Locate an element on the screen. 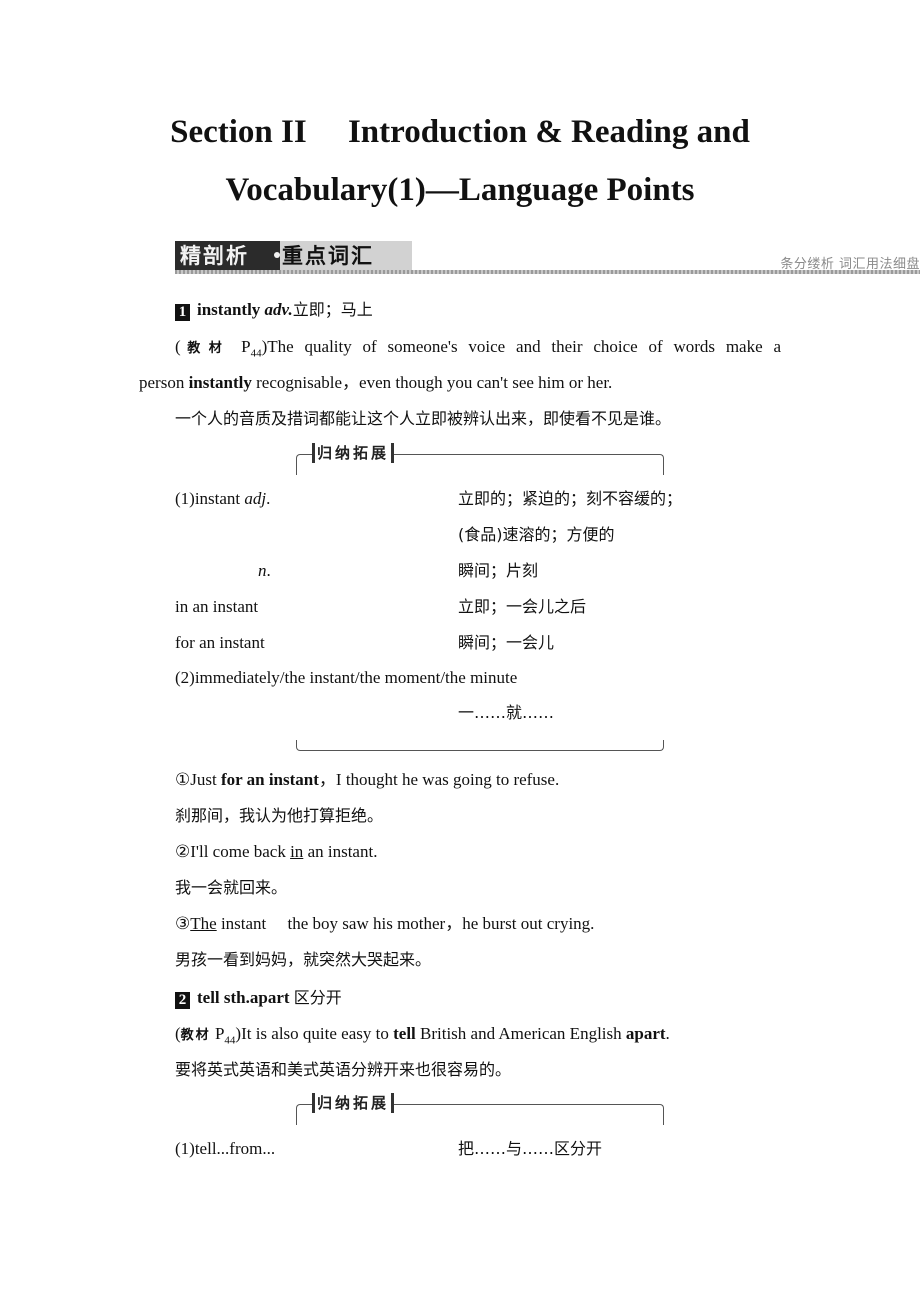  page-title-line-1: Section II Introduction & Reading and is located at coordinates (460, 132).